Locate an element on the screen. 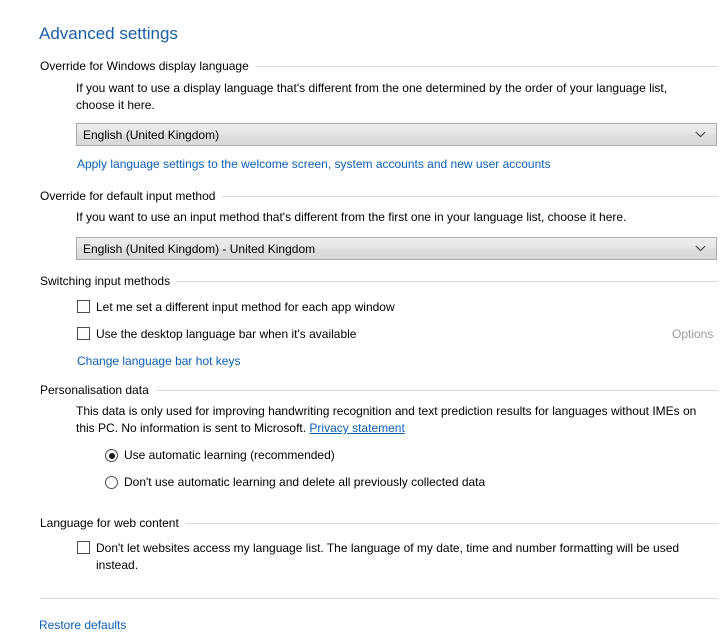 The height and width of the screenshot is (639, 726). group-header-personalisation-data-label: Personalisation data is located at coordinates (94, 390).